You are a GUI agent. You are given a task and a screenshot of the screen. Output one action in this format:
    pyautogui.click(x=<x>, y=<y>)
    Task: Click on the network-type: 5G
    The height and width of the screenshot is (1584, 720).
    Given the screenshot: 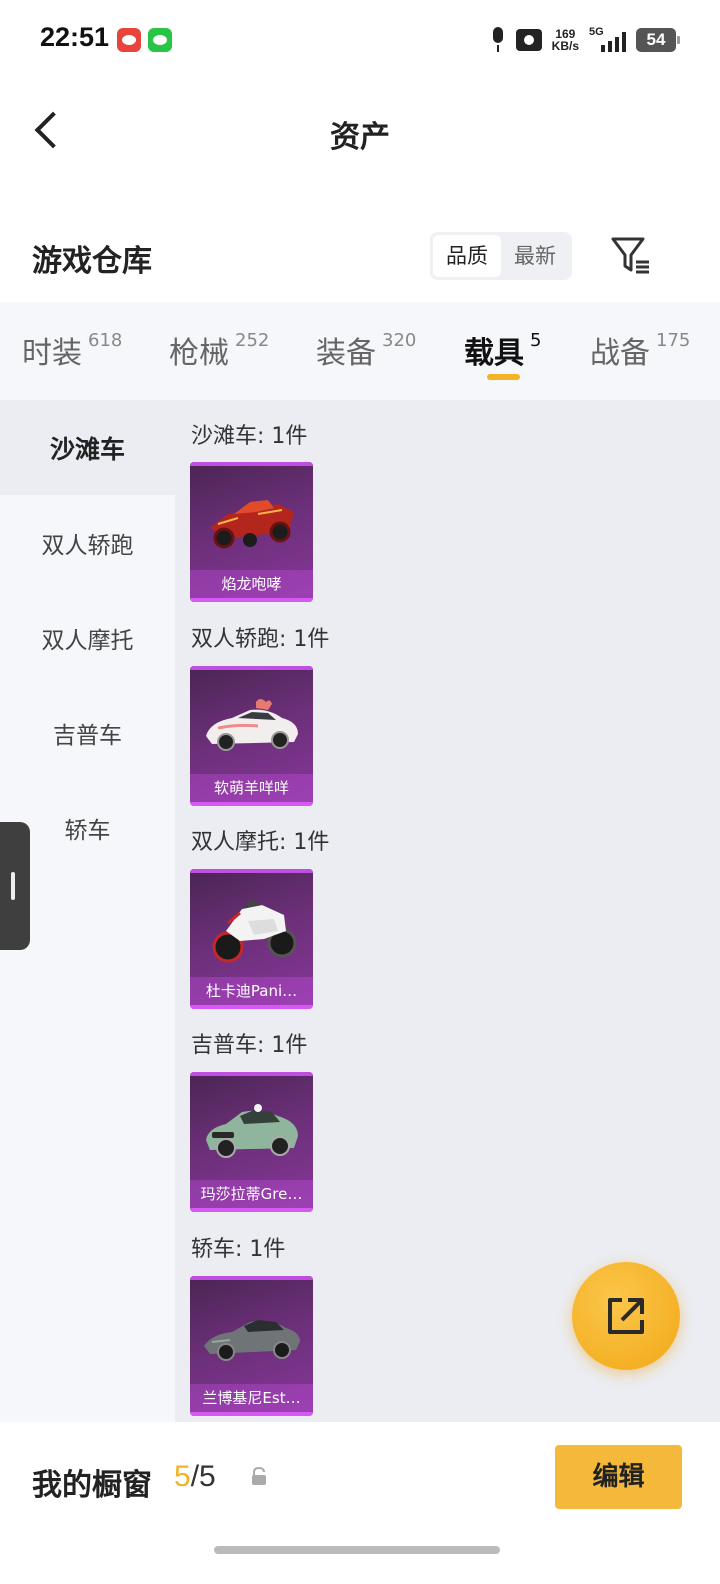 What is the action you would take?
    pyautogui.click(x=596, y=32)
    